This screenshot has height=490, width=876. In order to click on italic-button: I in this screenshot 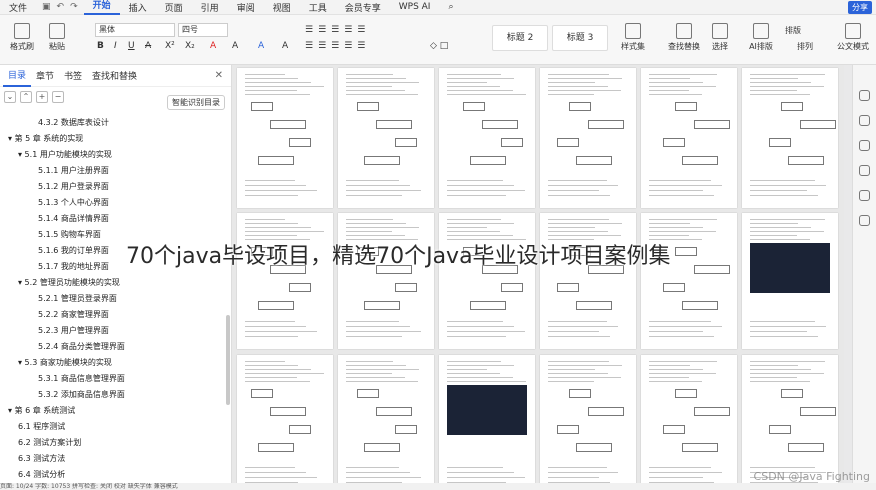, I will do `click(115, 46)`.